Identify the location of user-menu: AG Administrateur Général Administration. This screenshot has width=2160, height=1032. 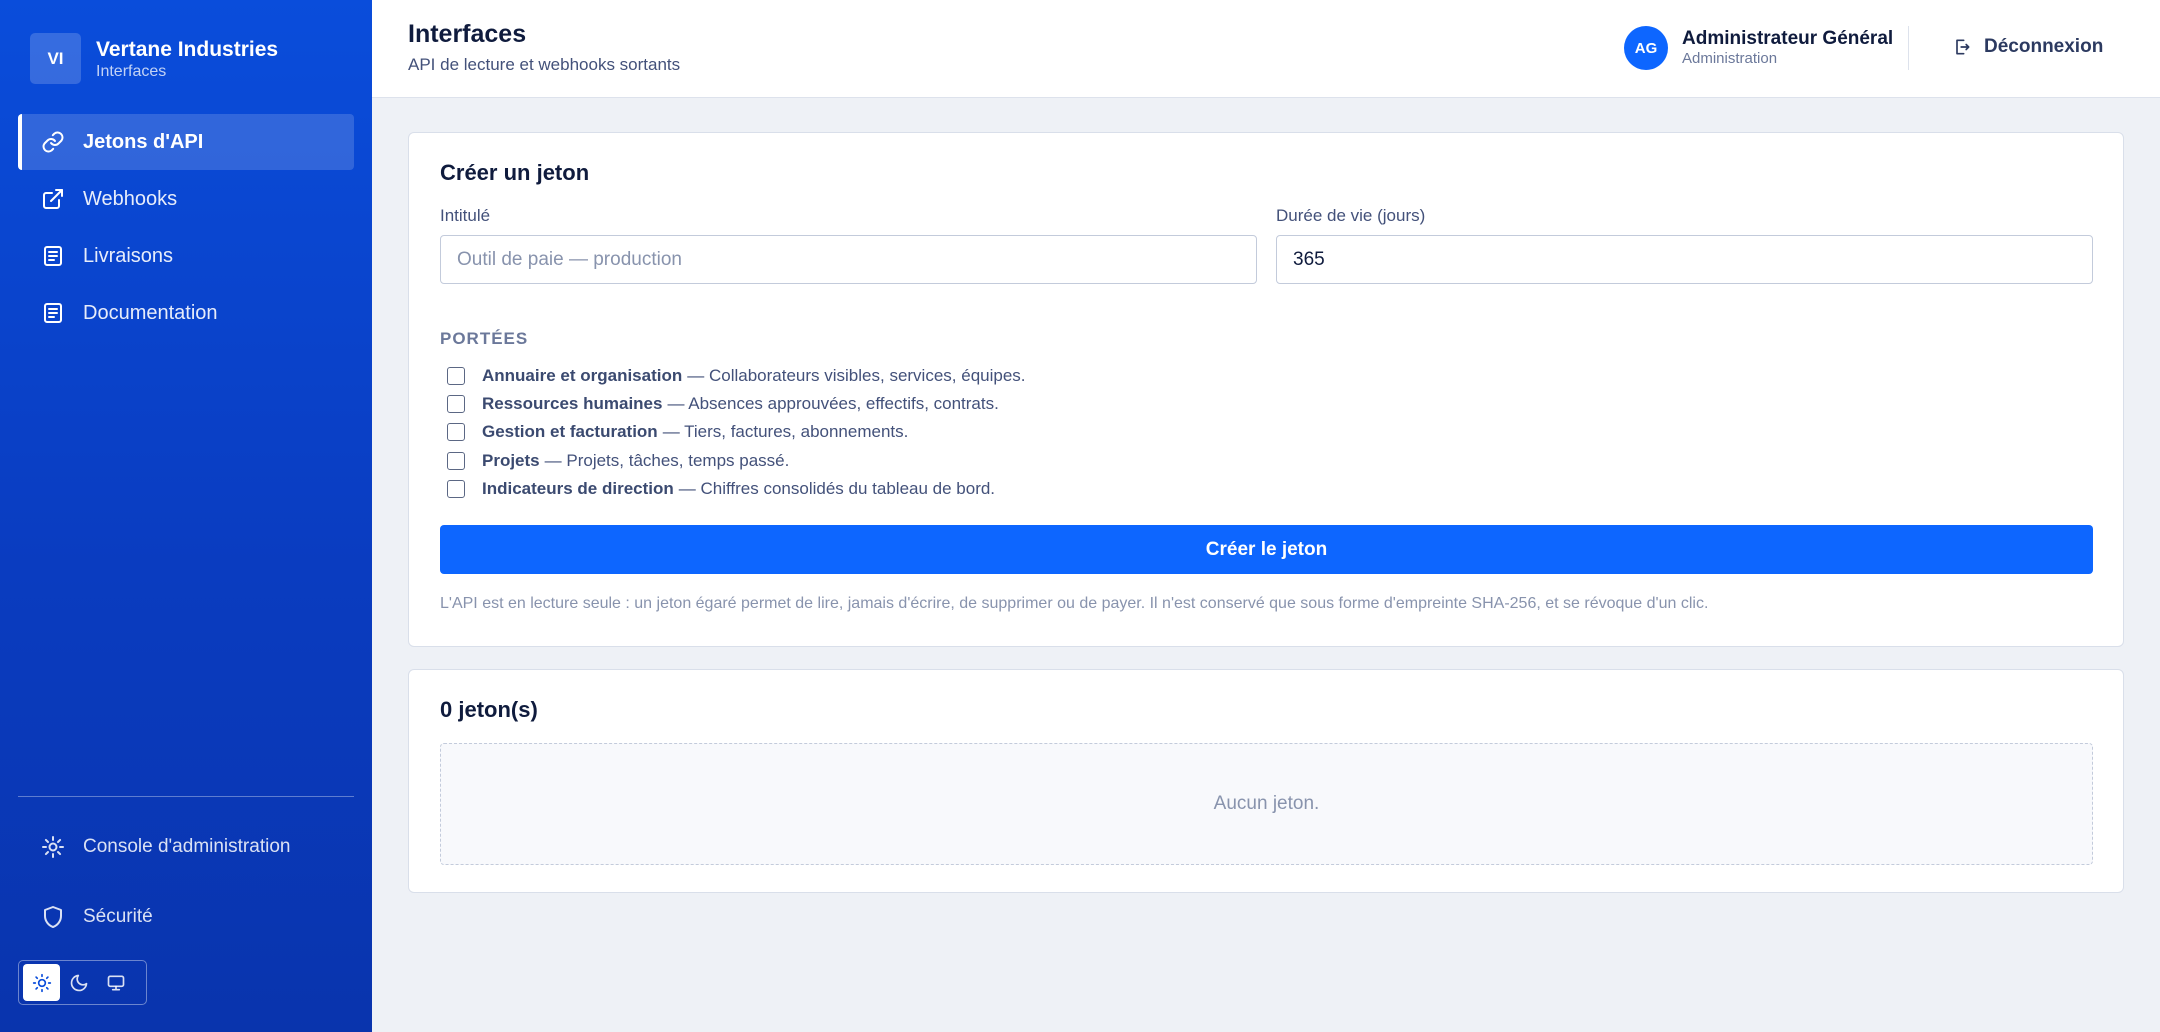
(1758, 48).